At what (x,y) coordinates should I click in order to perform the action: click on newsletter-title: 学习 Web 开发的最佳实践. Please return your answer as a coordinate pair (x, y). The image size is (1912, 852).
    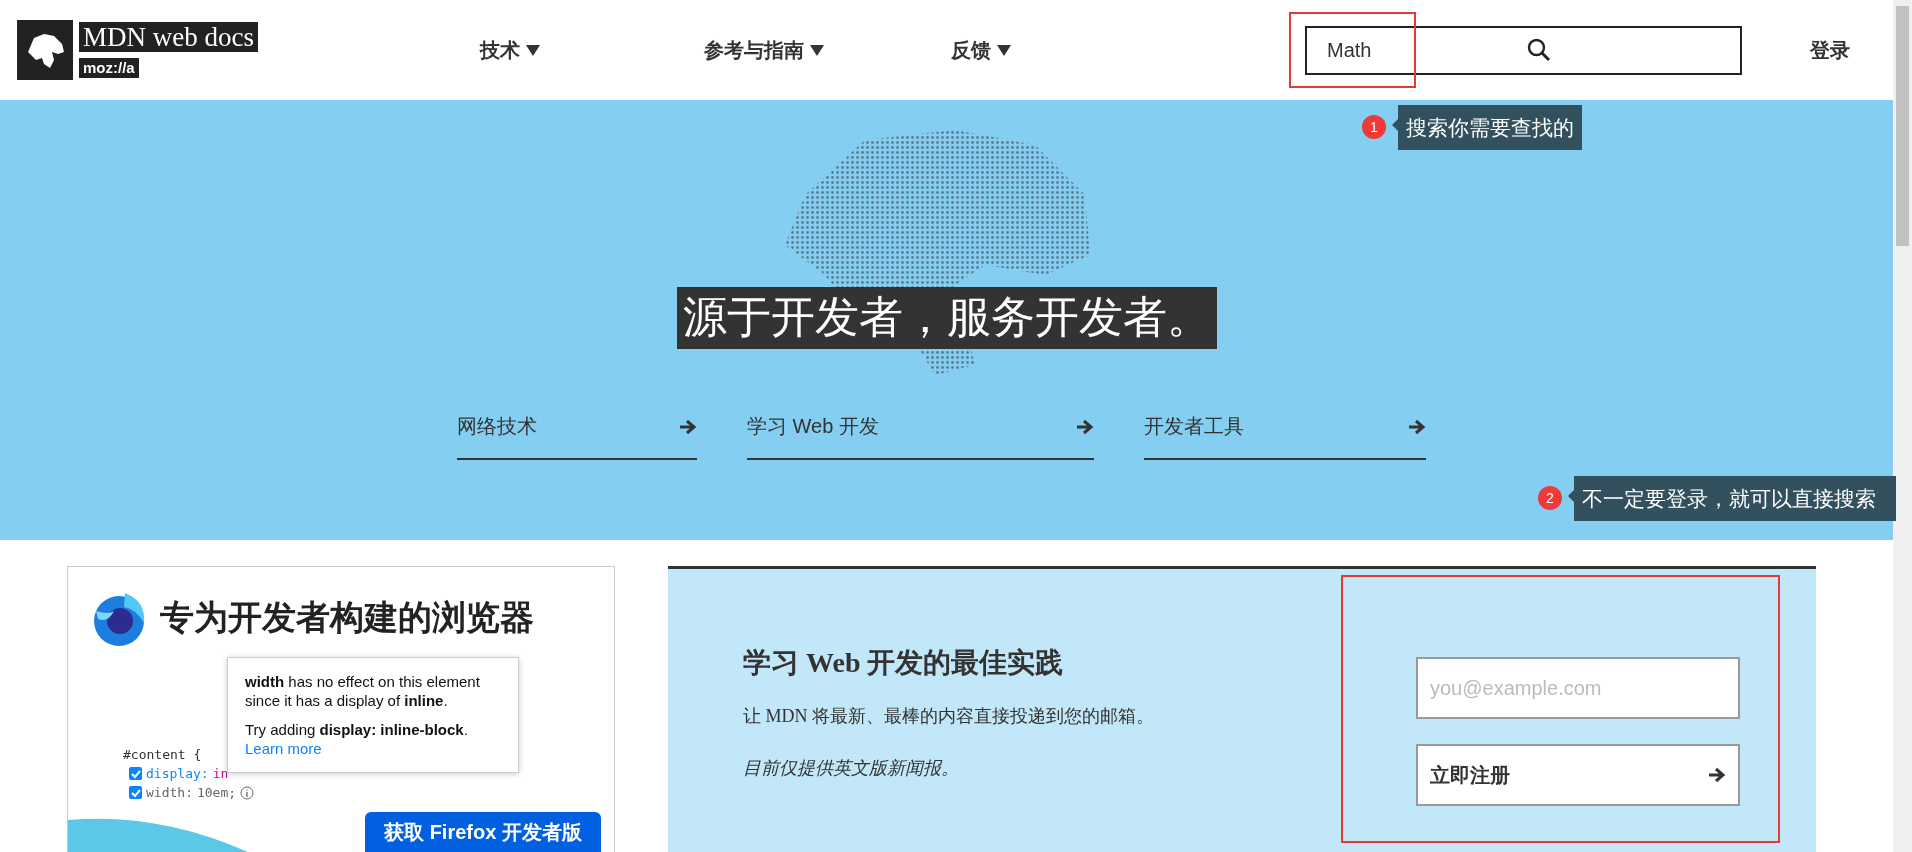
    Looking at the image, I should click on (904, 663).